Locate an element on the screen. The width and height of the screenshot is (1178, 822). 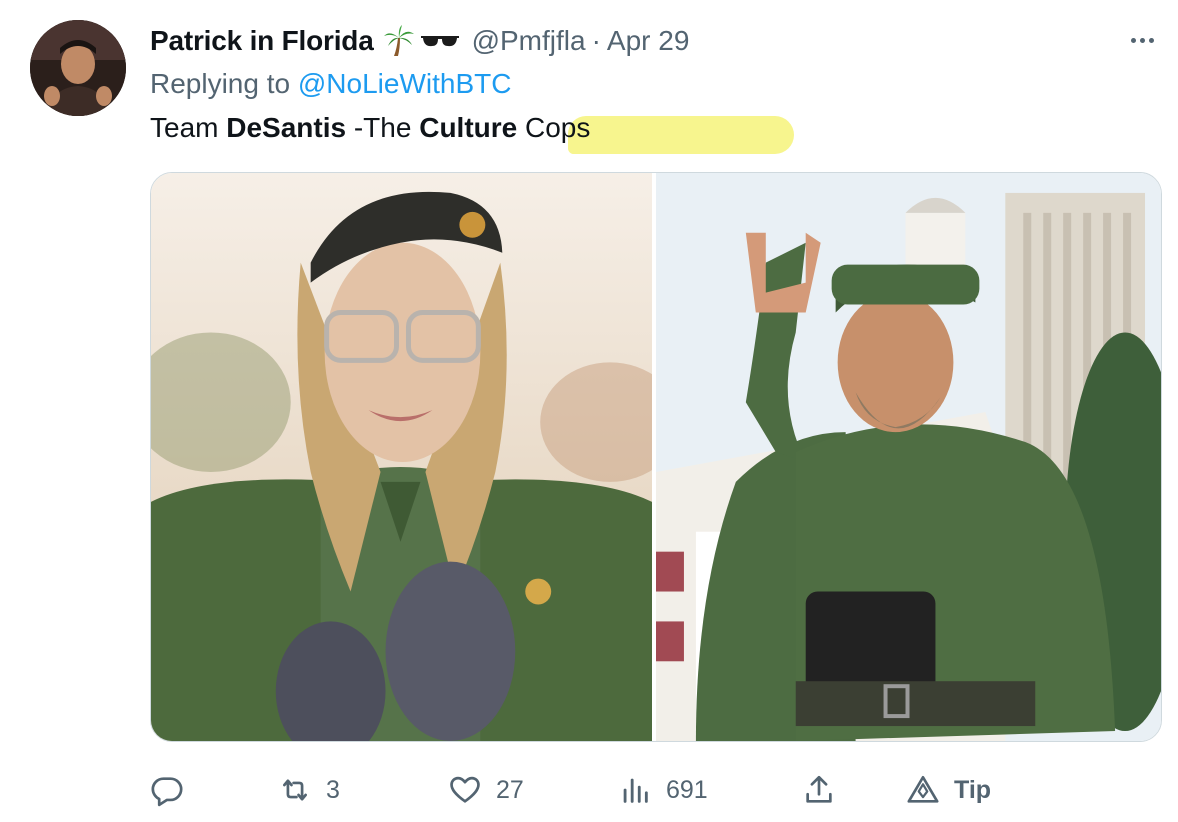
name-emoji is located at coordinates (421, 41).